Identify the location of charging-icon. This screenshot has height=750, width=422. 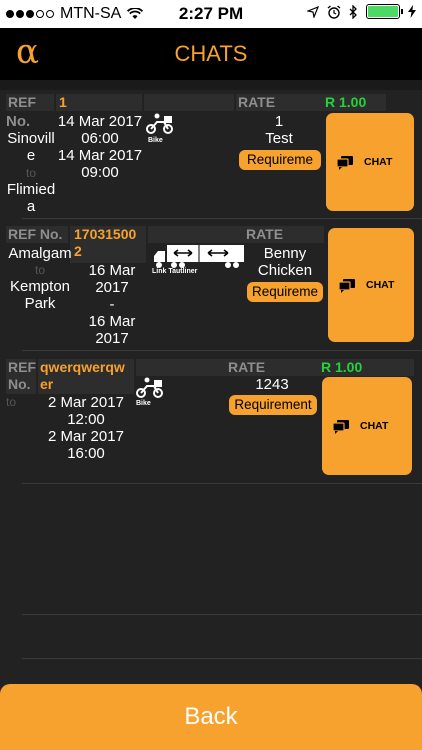
(412, 11).